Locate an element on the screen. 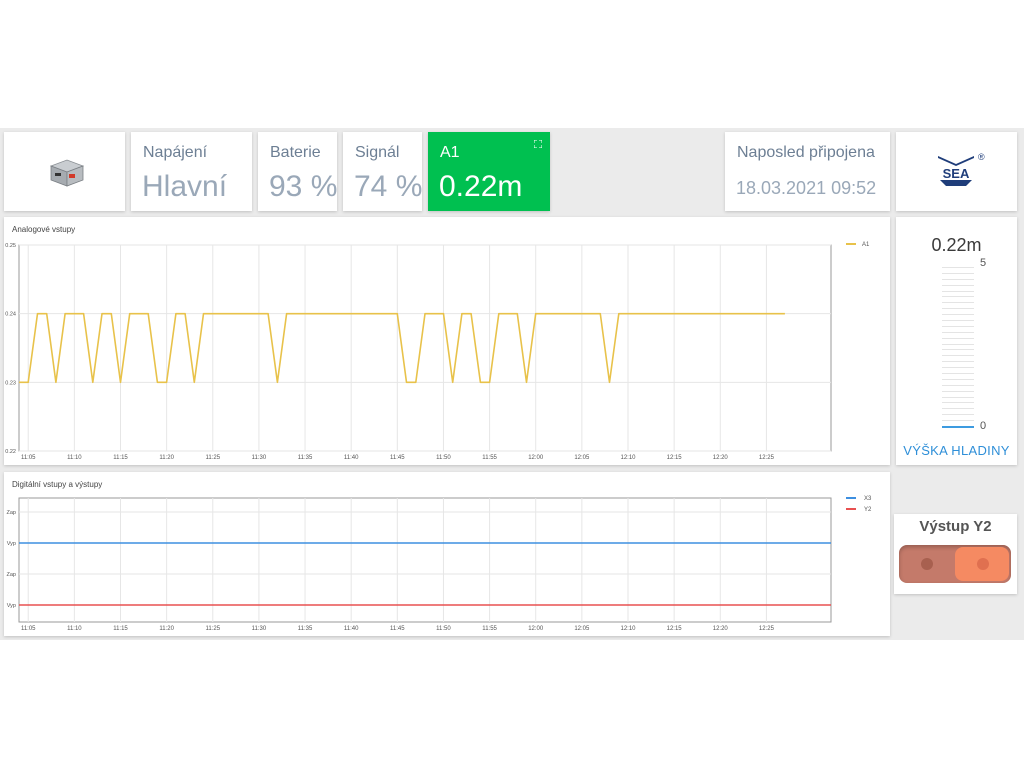 This screenshot has height=768, width=1024. expand-icon is located at coordinates (538, 144).